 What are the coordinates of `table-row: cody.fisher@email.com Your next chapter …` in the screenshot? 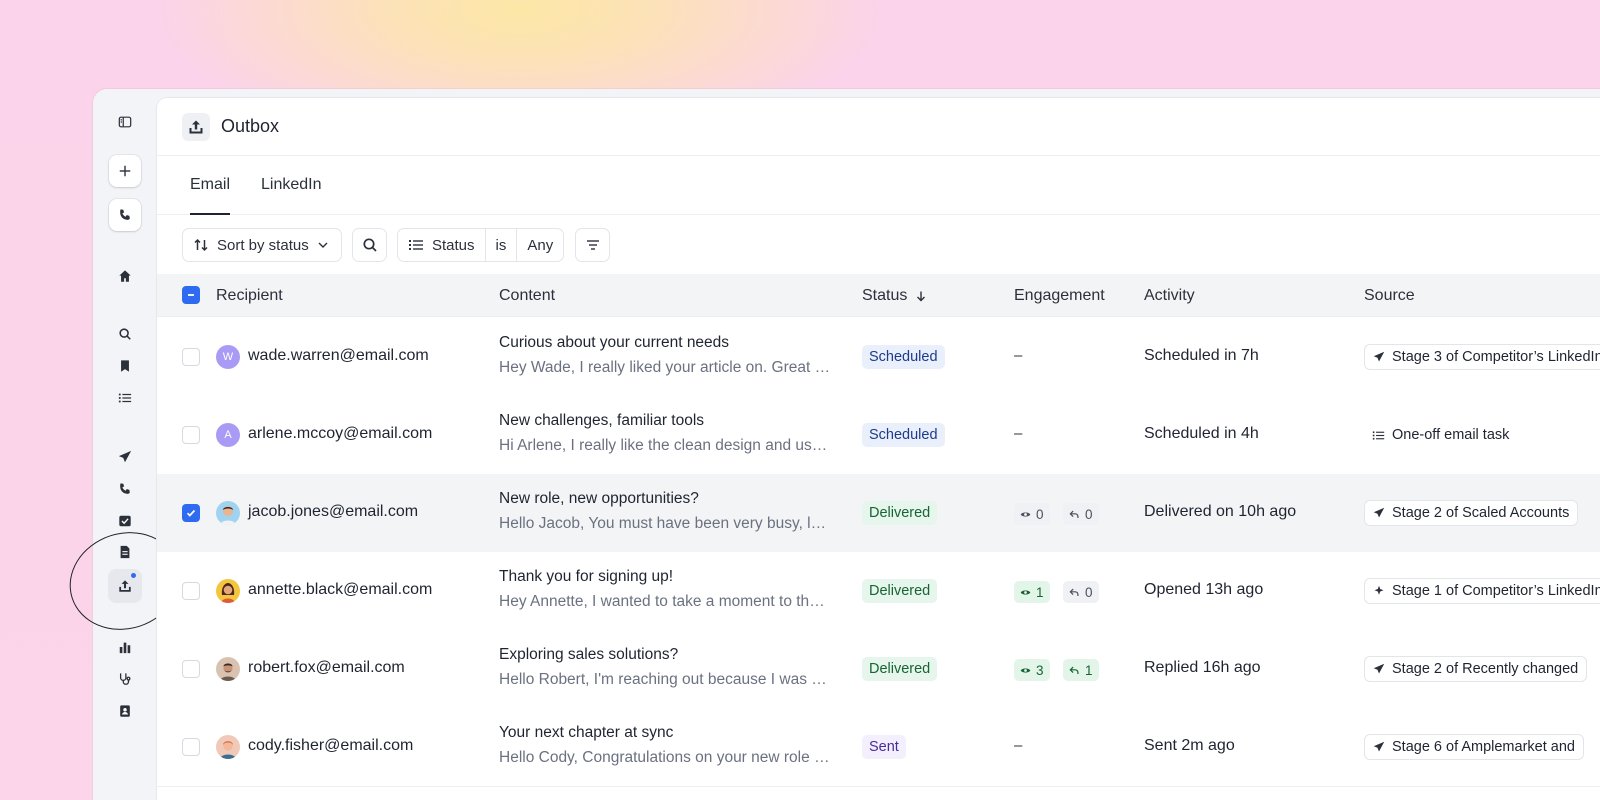 It's located at (878, 747).